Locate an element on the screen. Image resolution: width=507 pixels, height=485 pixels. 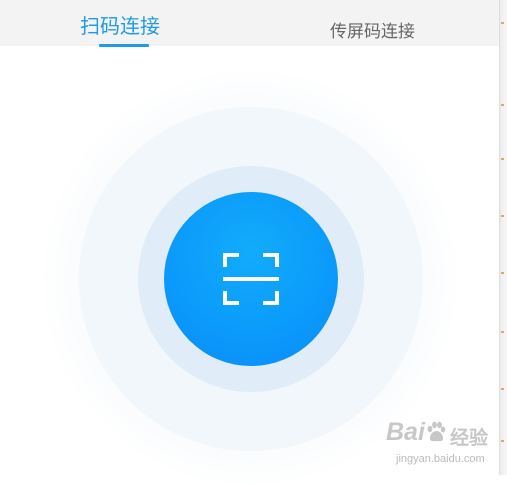
watermark-logo-latin: Bai is located at coordinates (405, 432).